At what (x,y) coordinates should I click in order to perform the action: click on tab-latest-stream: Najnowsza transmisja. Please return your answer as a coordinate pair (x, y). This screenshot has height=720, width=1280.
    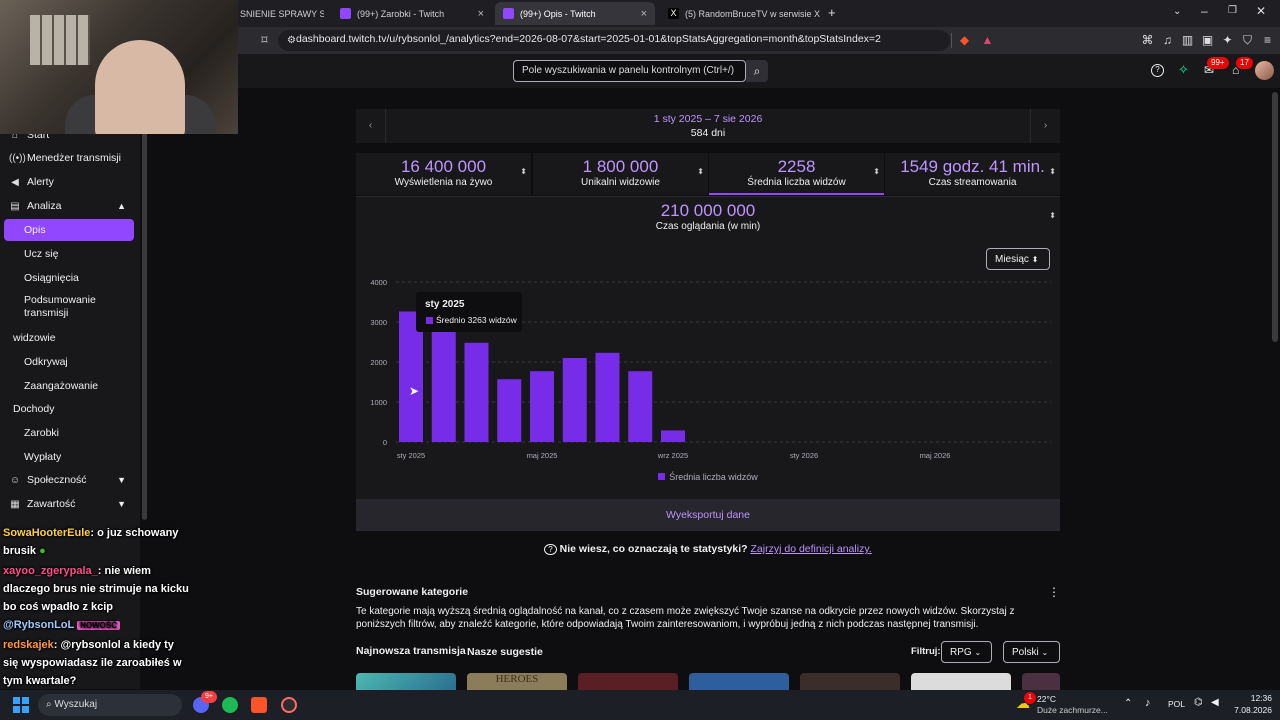
    Looking at the image, I should click on (411, 651).